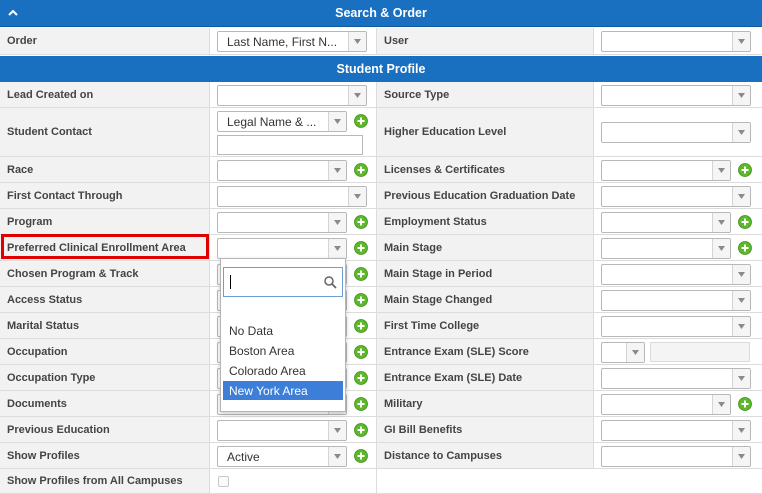 The width and height of the screenshot is (762, 494). Describe the element at coordinates (676, 378) in the screenshot. I see `entrance-exam-sle-date-select` at that location.